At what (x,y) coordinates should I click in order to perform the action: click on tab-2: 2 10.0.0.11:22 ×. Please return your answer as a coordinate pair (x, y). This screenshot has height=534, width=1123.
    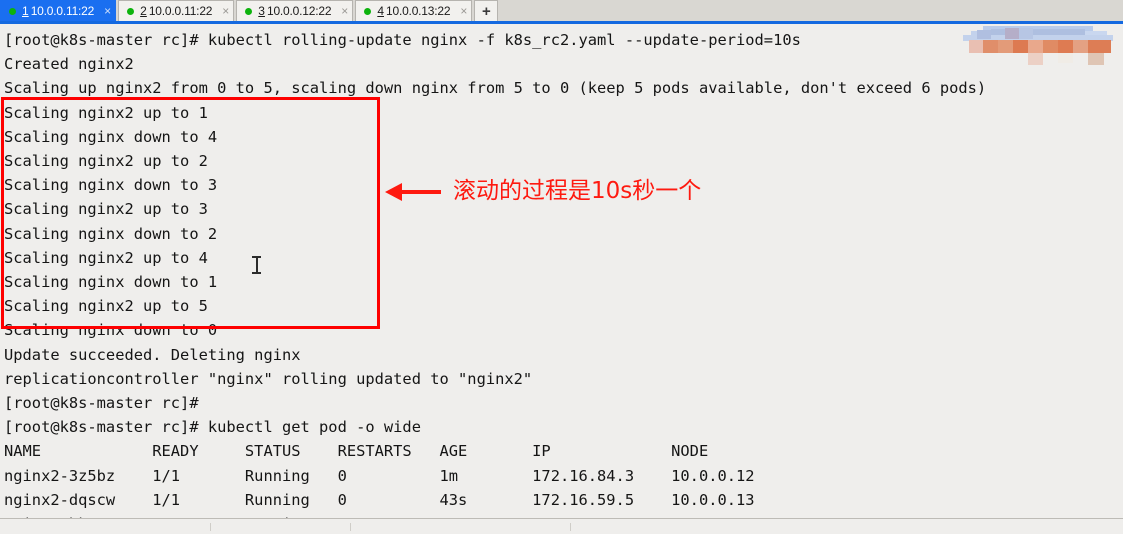
    Looking at the image, I should click on (176, 10).